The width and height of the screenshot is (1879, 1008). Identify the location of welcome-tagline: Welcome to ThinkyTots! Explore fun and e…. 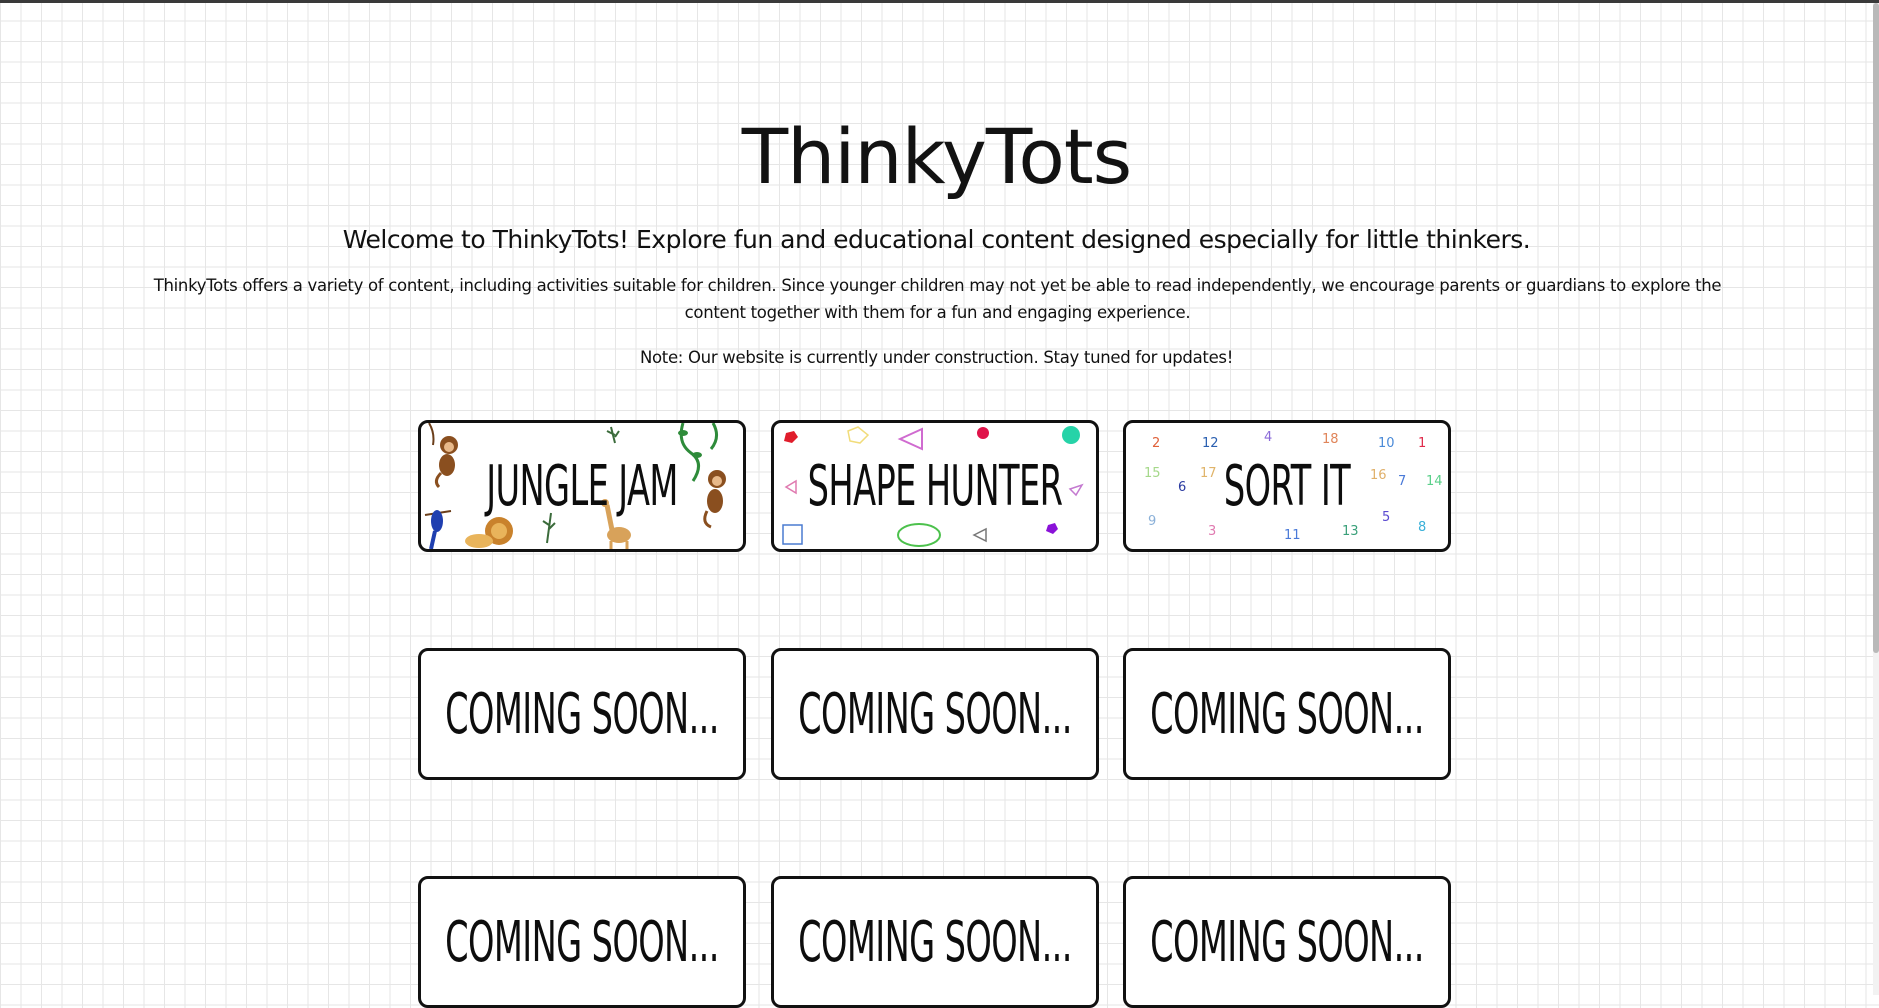
(936, 239).